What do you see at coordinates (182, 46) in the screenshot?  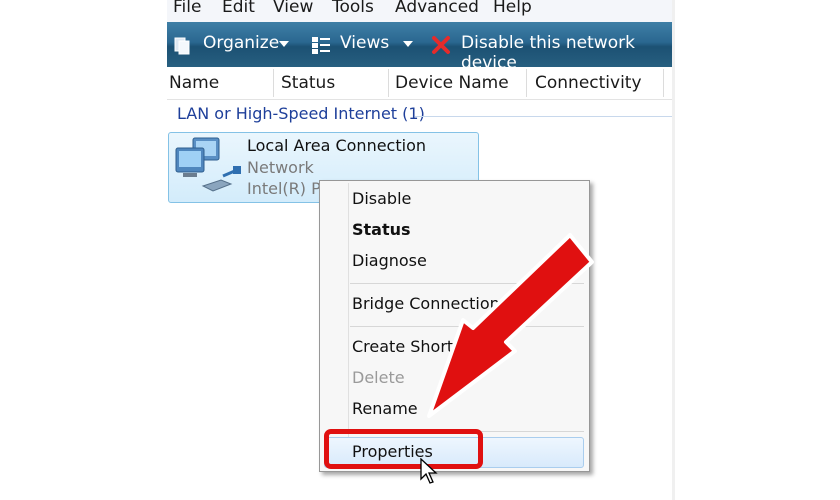 I see `organize-icon` at bounding box center [182, 46].